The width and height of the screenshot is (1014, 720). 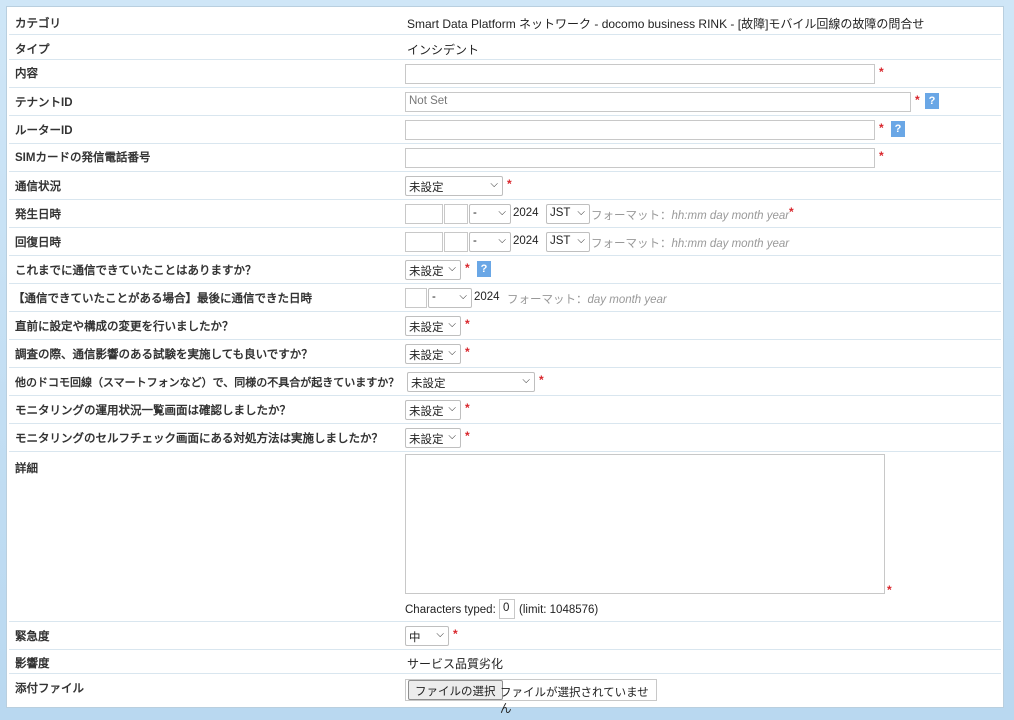 I want to click on other-lines-selected: 未設定, so click(x=428, y=384).